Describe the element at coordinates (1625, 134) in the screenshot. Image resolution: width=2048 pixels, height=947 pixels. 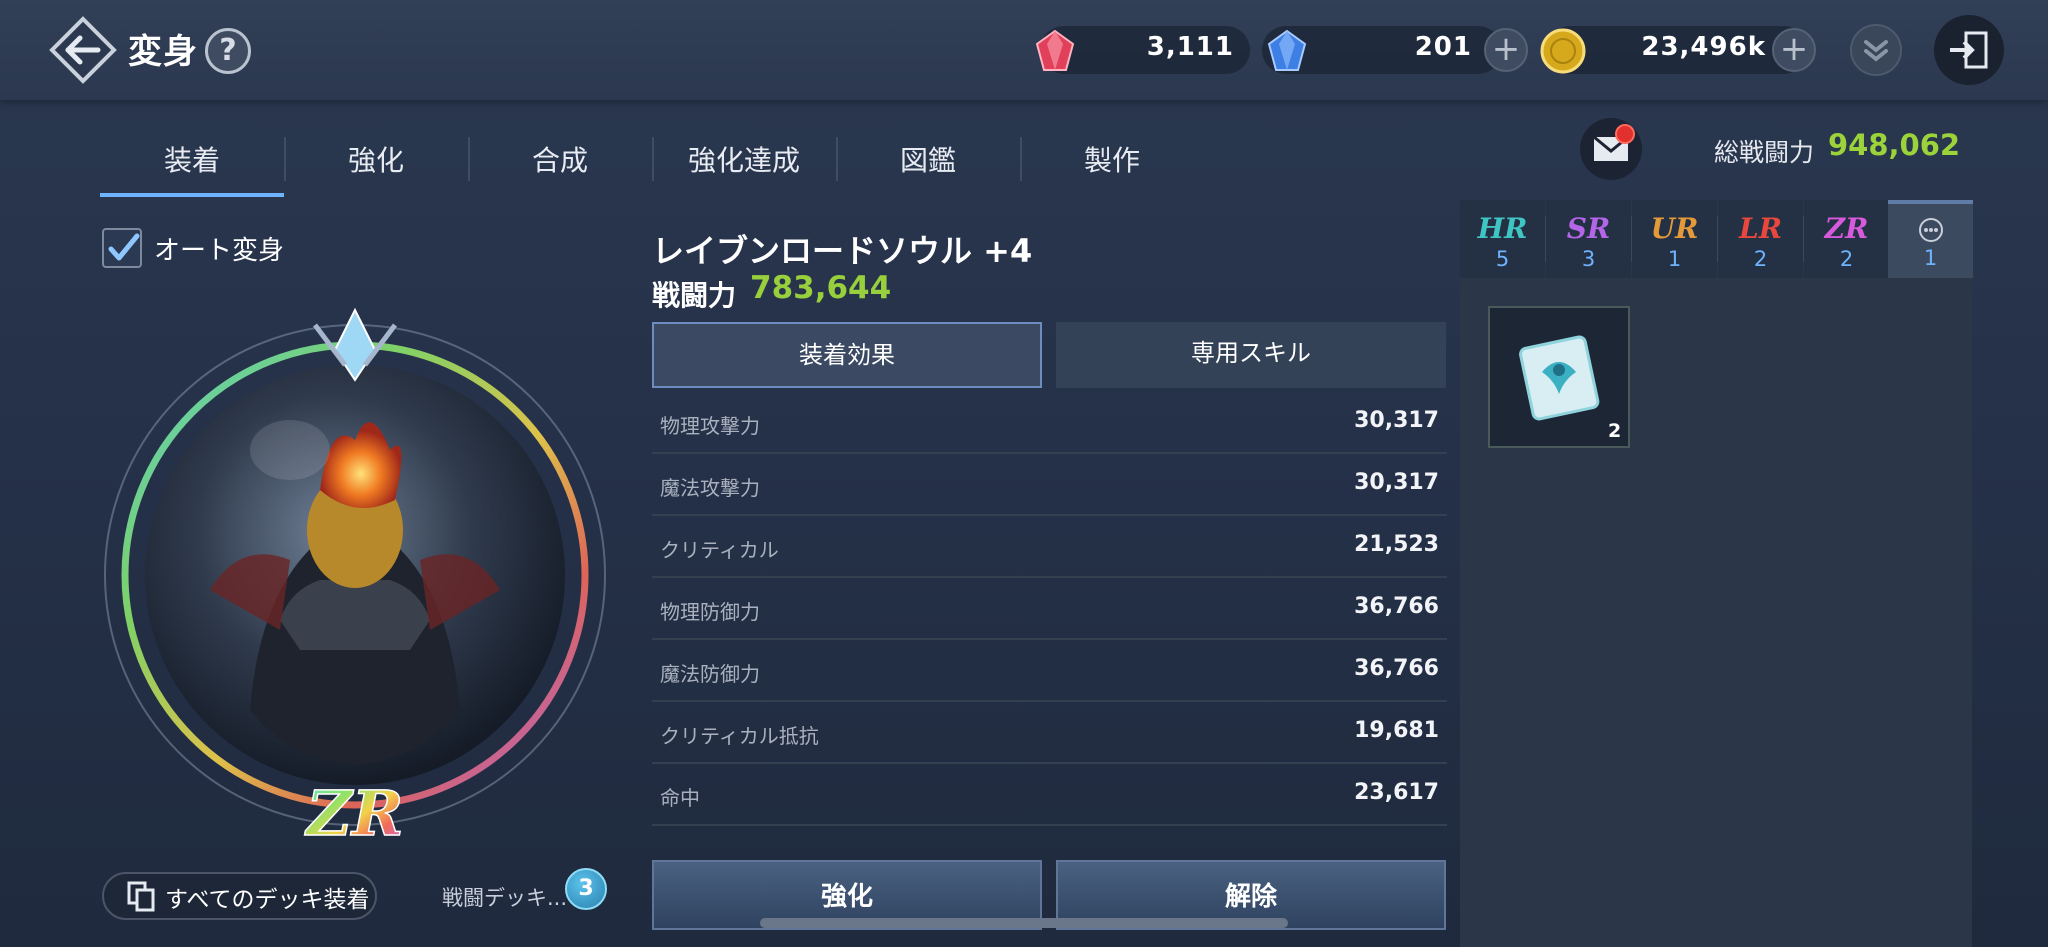
I see `notification-dot` at that location.